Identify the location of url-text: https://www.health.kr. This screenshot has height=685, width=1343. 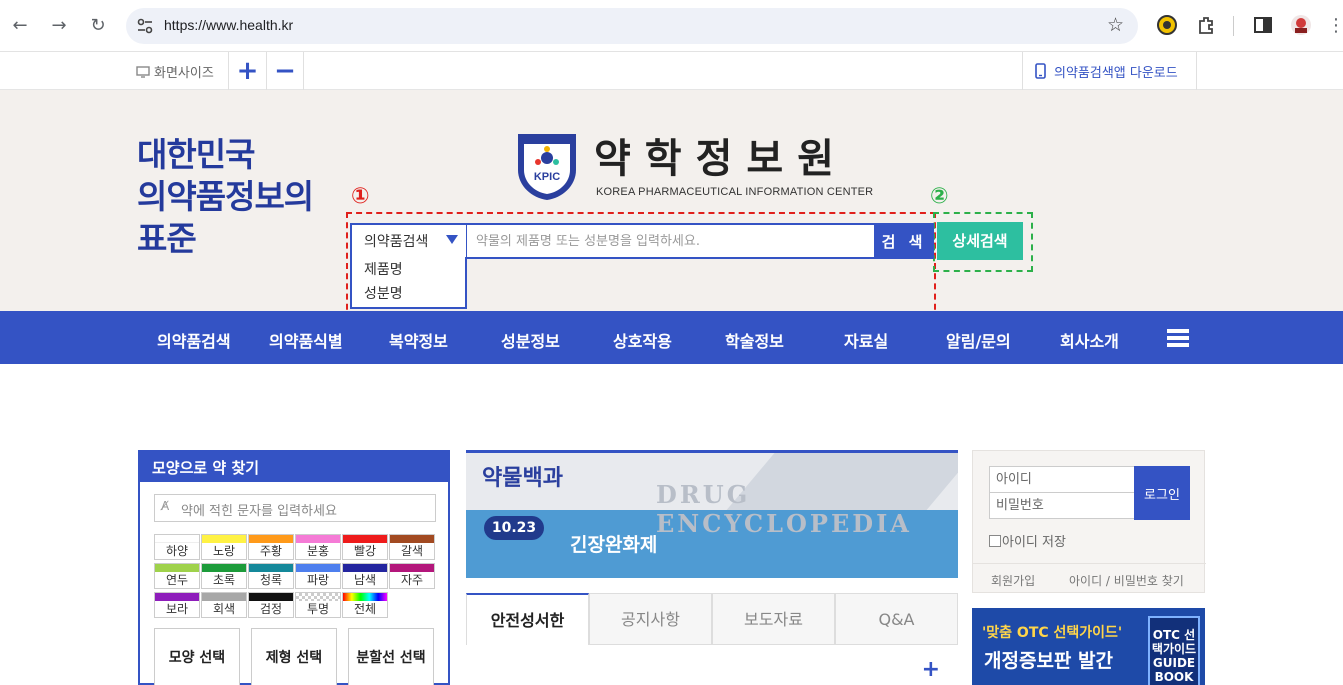
(228, 25).